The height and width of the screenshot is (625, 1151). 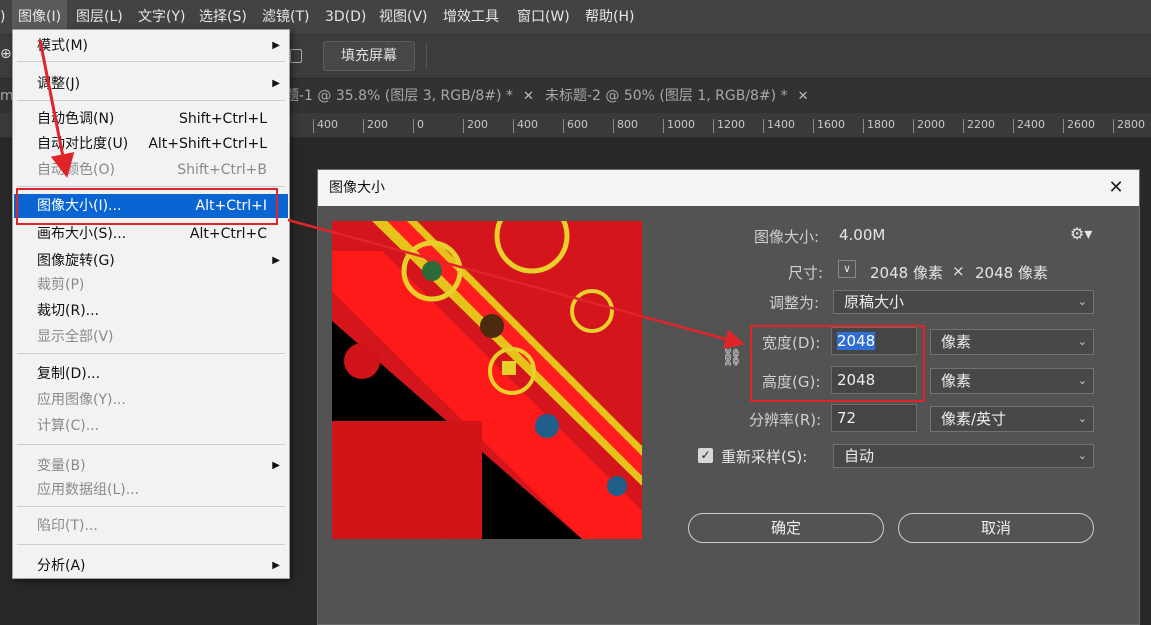 I want to click on tab-document-2: 未标题-2 @ 50% (图层 1, RGB/8#) * ✕, so click(x=677, y=96).